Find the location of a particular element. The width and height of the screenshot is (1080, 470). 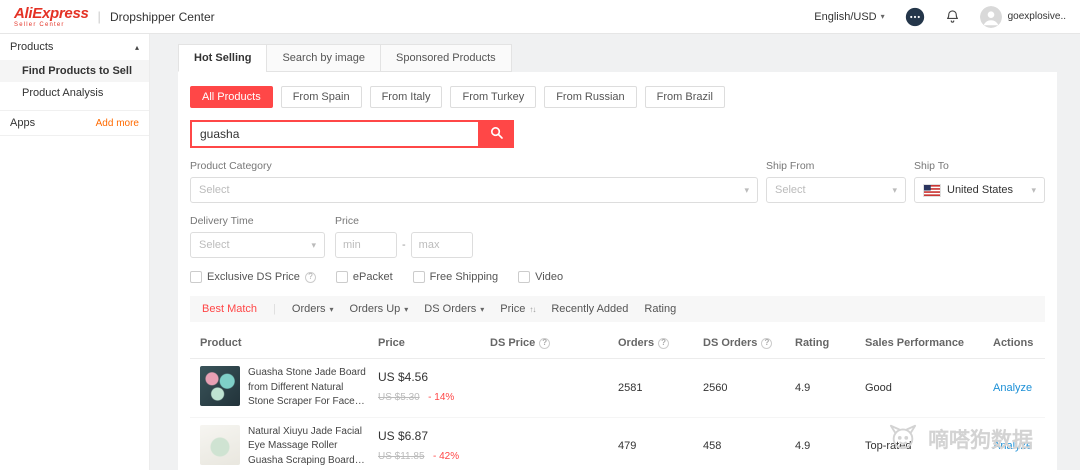

tab-search-by-image: Search by image is located at coordinates (323, 58).